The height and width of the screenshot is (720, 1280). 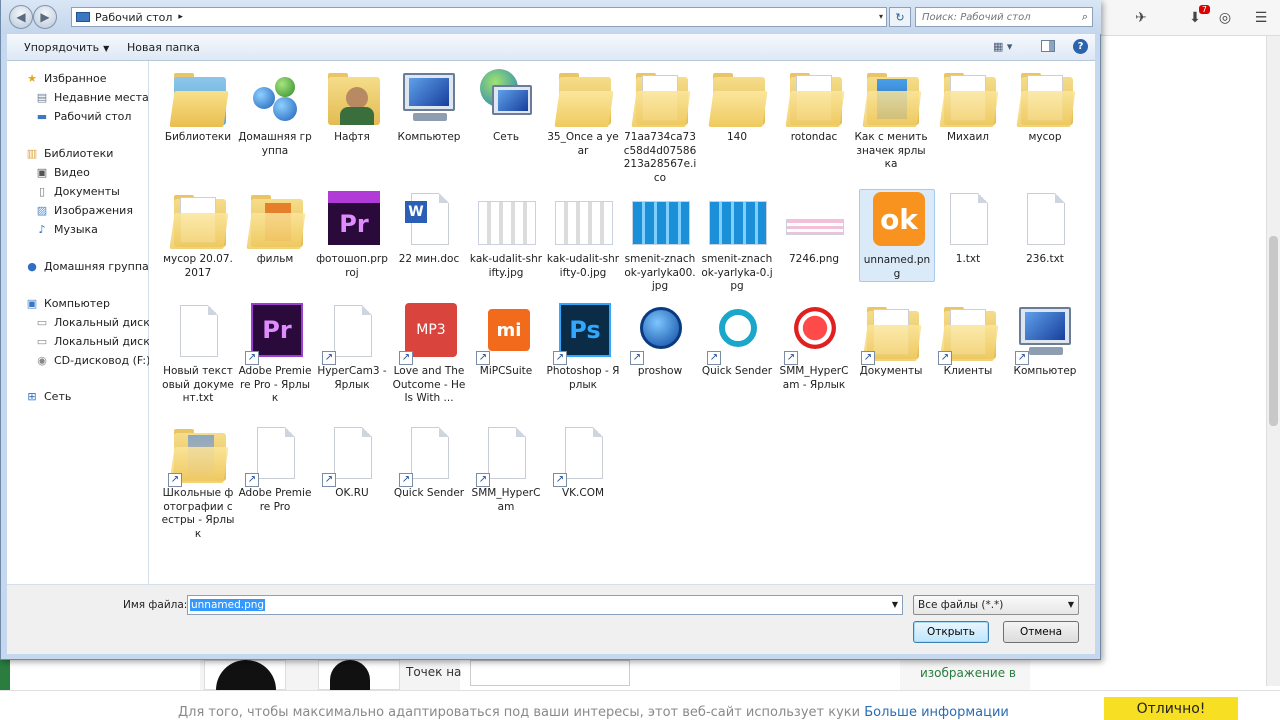 I want to click on download-icon: ⬇ 7, so click(x=1198, y=16).